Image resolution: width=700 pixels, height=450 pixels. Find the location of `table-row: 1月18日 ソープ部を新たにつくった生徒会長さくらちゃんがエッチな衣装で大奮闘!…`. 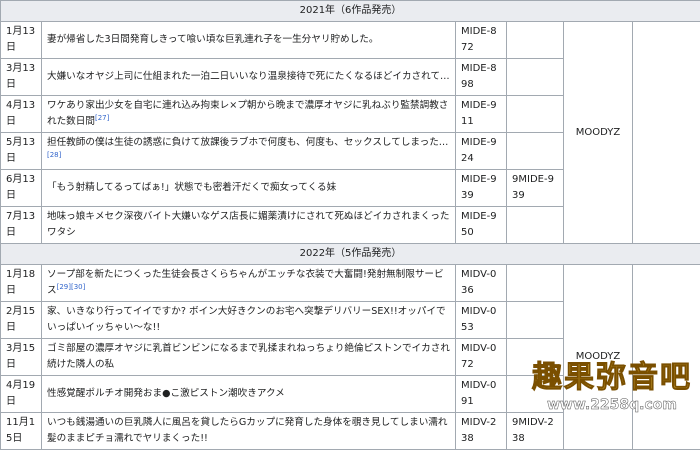

table-row: 1月18日 ソープ部を新たにつくった生徒会長さくらちゃんがエッチな衣装で大奮闘!… is located at coordinates (350, 283).